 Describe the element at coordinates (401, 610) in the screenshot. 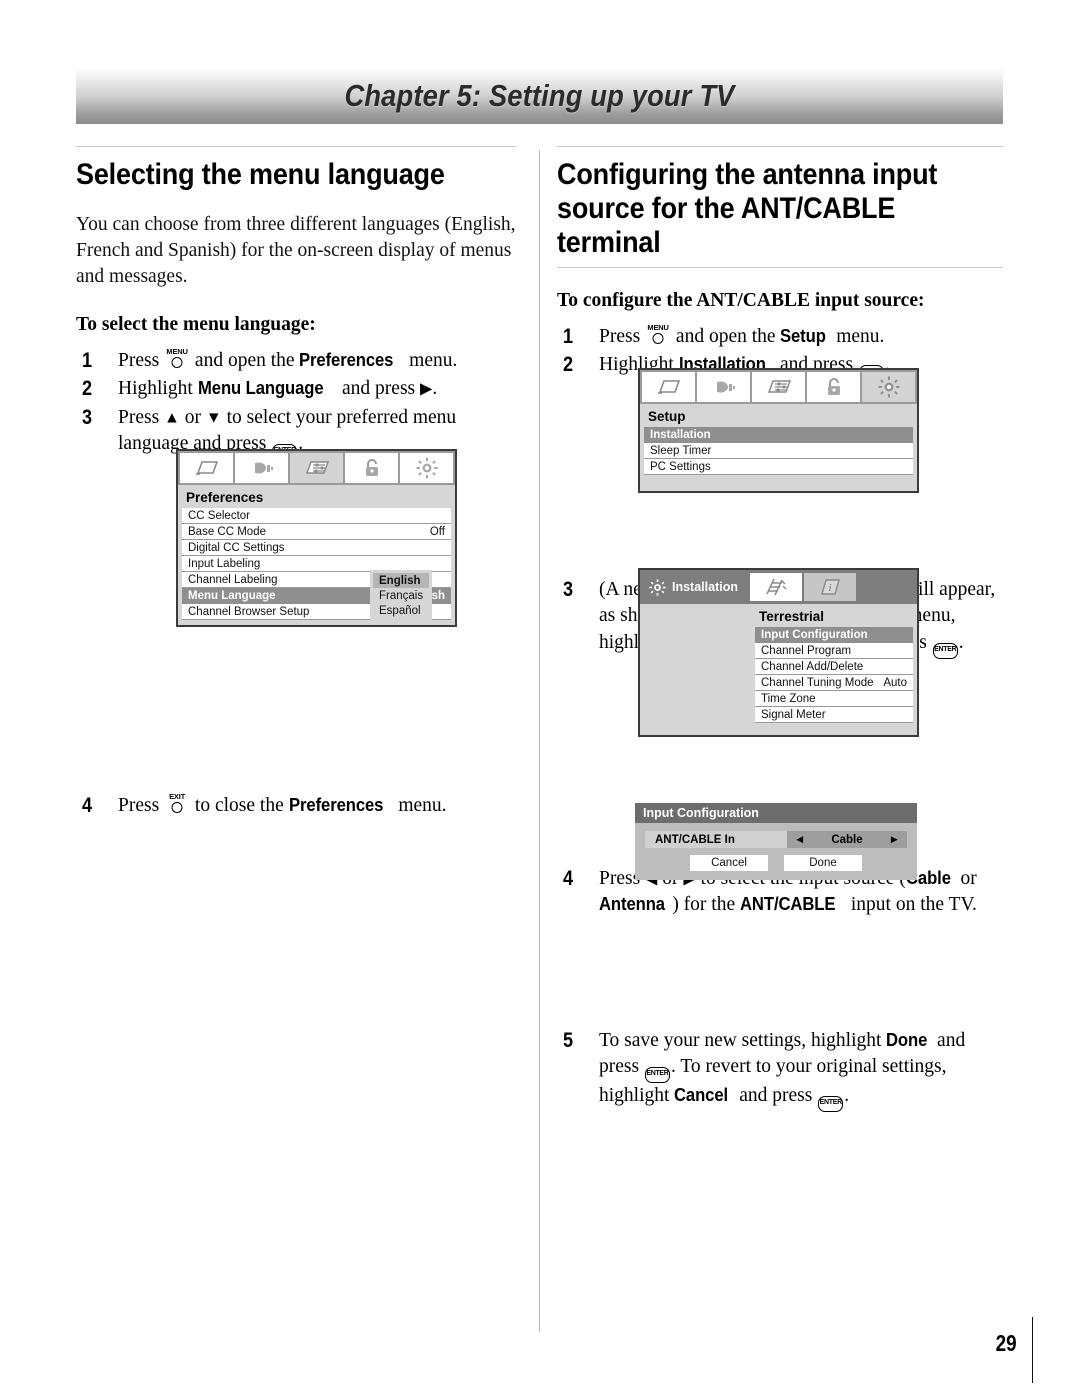

I see `language-option-espanol: Español` at that location.